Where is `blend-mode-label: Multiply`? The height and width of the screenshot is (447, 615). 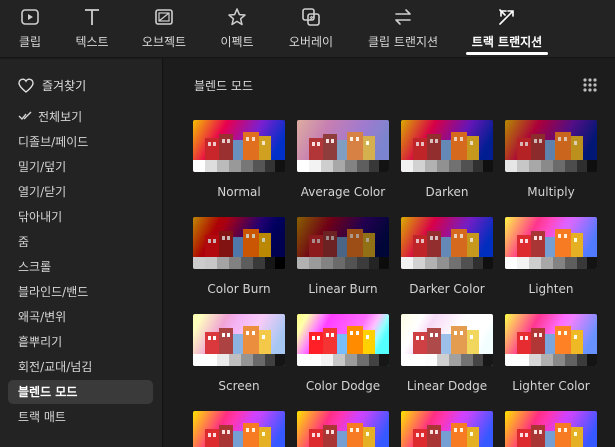 blend-mode-label: Multiply is located at coordinates (551, 192).